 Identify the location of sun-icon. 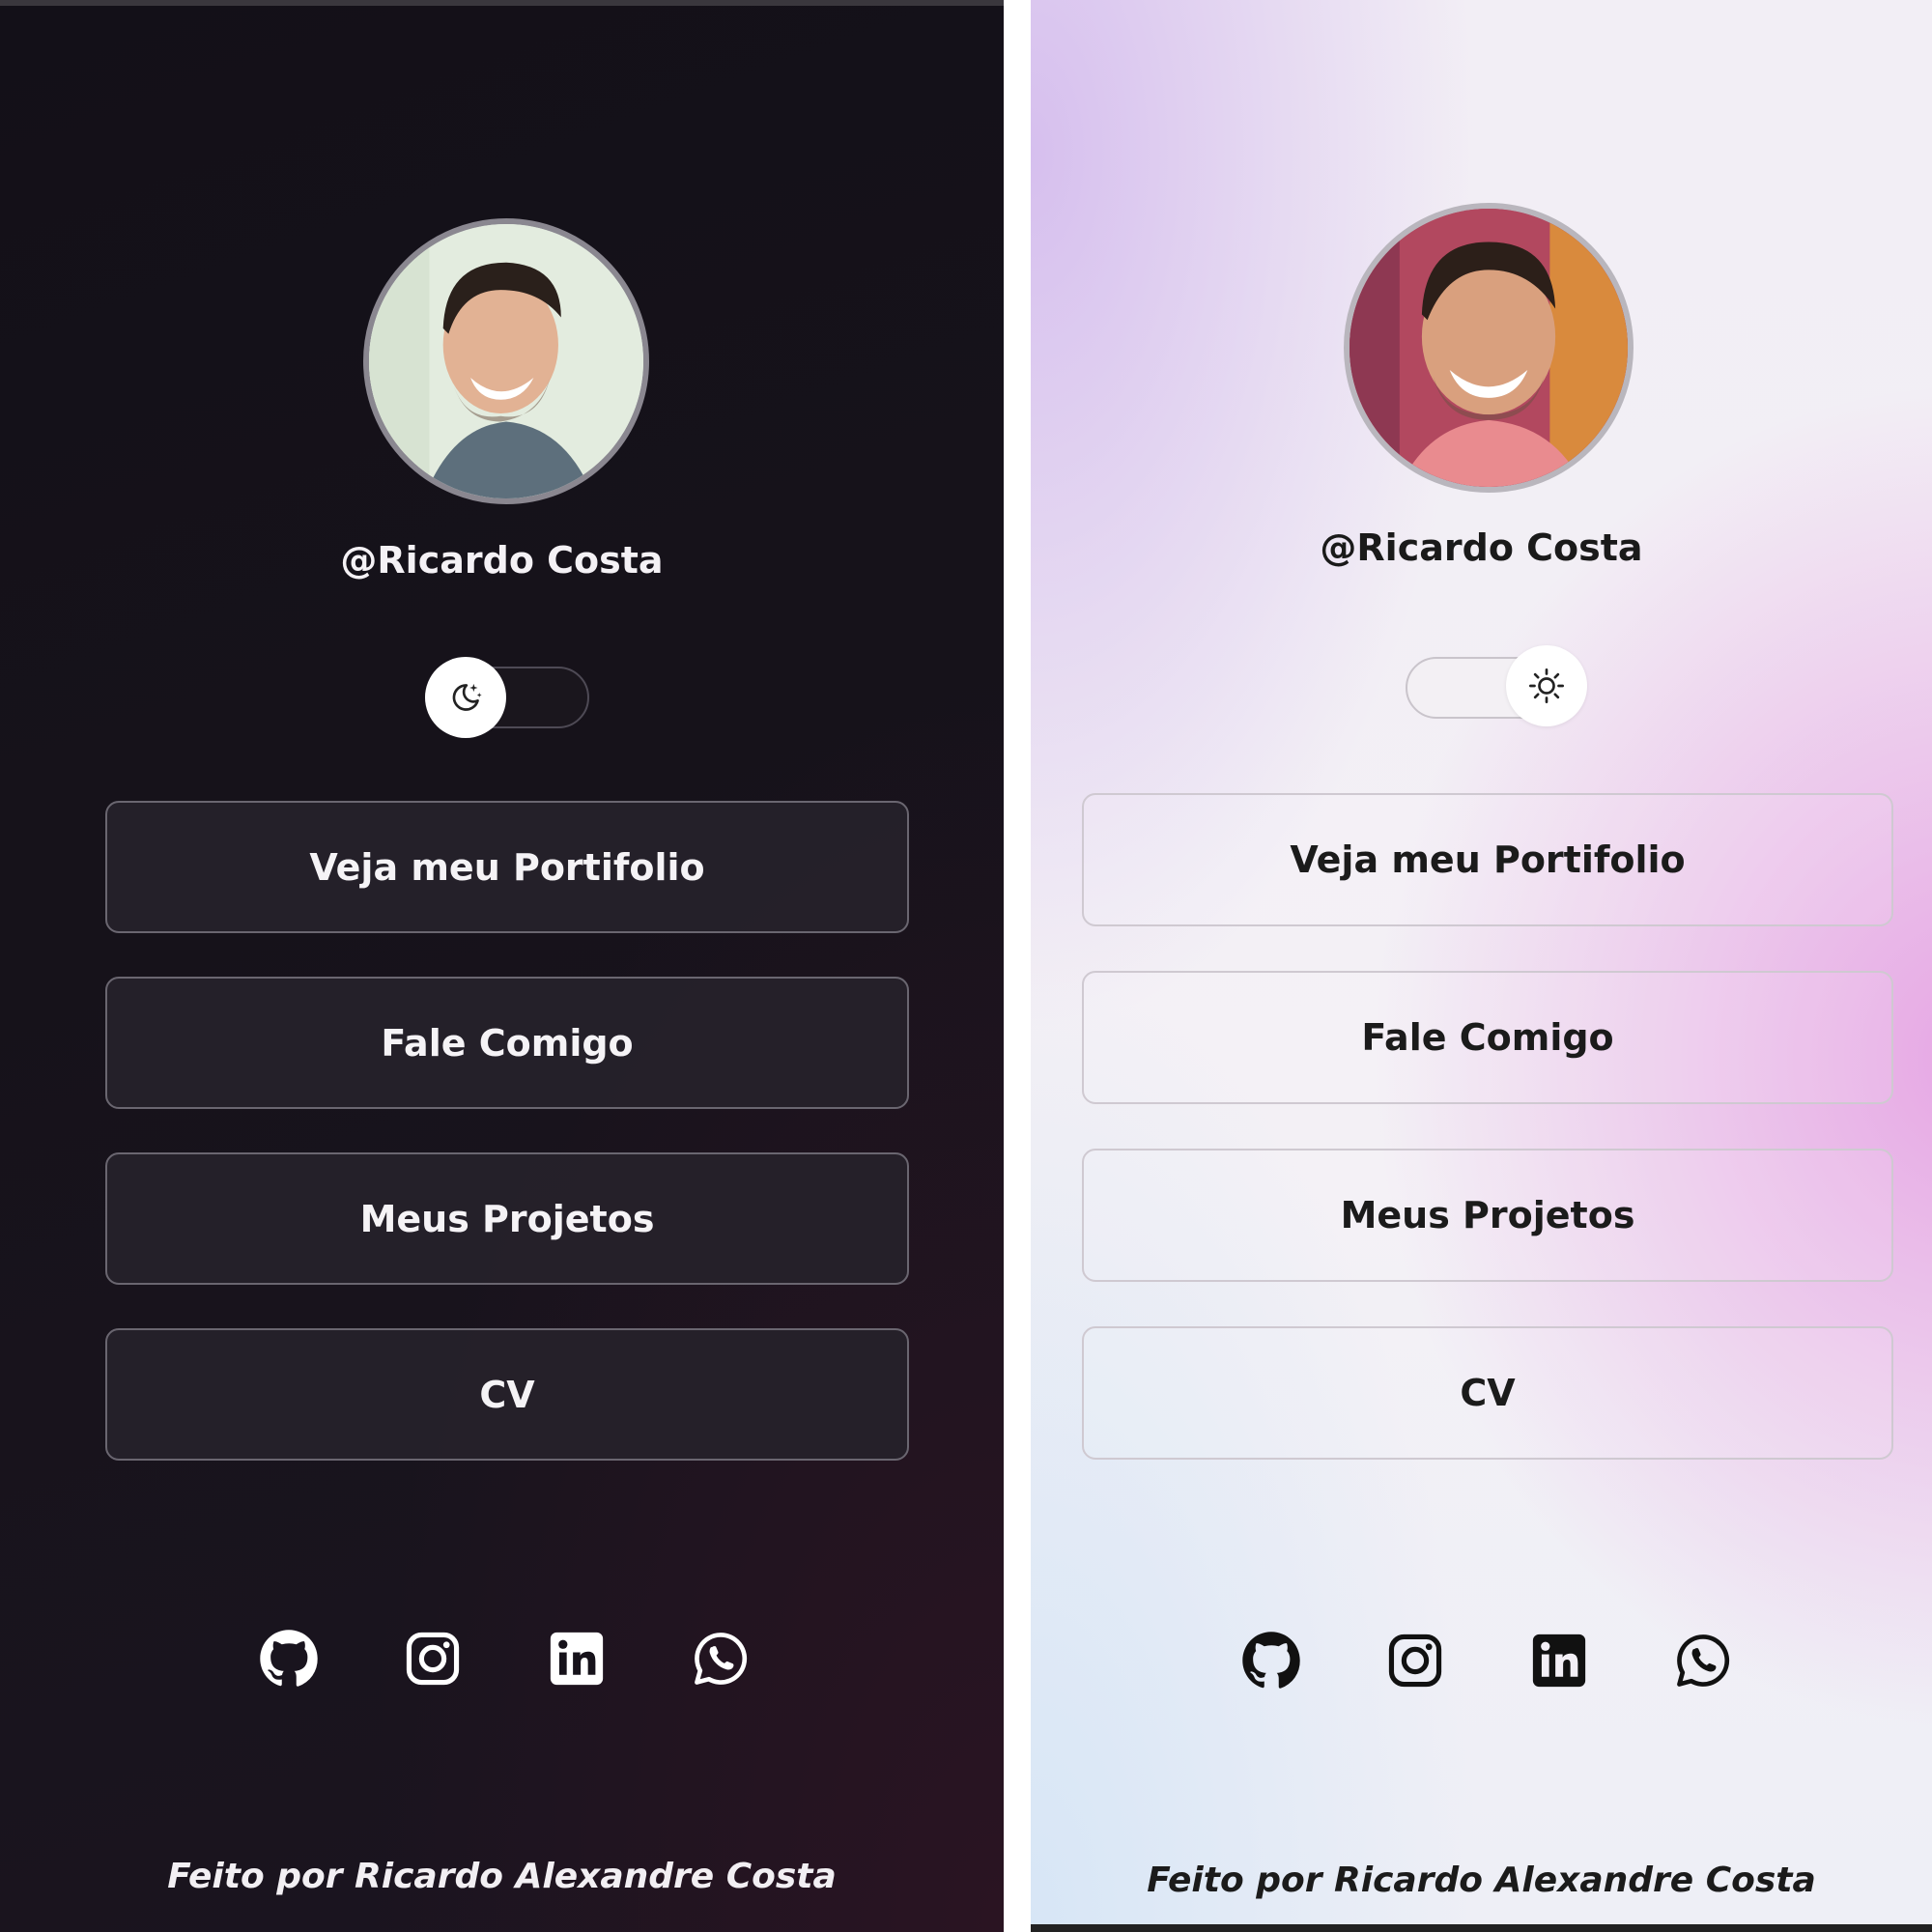
(1546, 685).